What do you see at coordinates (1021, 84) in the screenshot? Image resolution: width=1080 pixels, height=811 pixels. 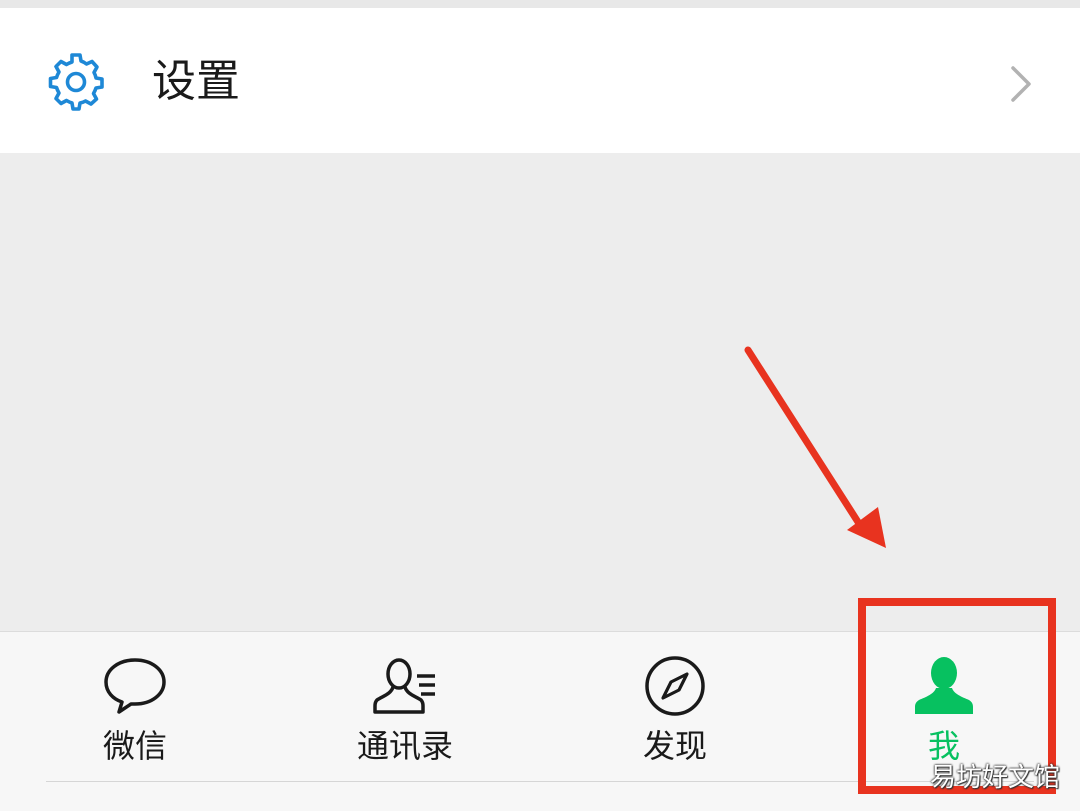 I see `chevron-right-icon` at bounding box center [1021, 84].